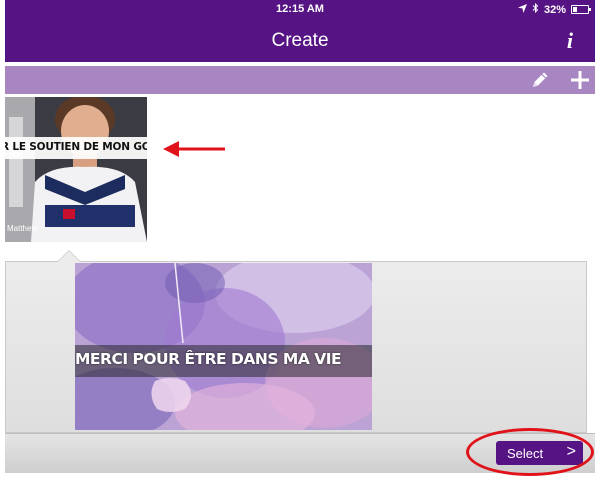  I want to click on battery-icon, so click(581, 9).